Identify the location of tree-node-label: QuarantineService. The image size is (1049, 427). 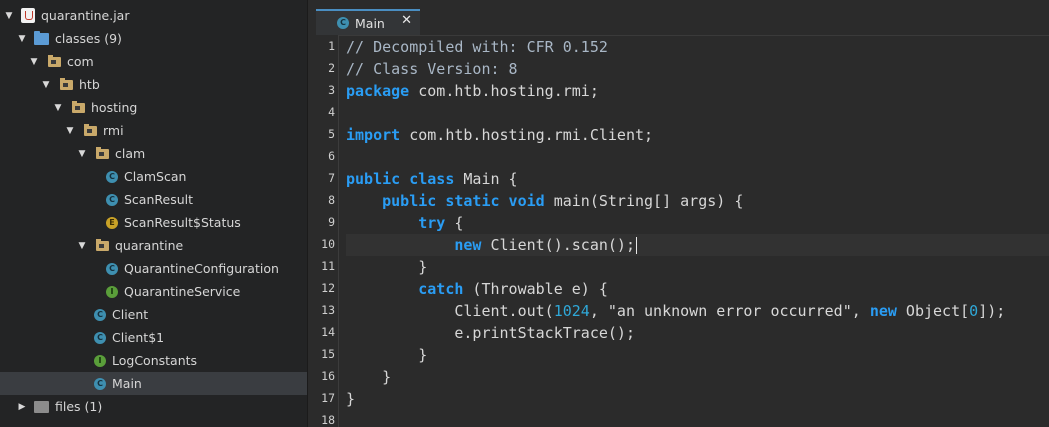
(182, 291).